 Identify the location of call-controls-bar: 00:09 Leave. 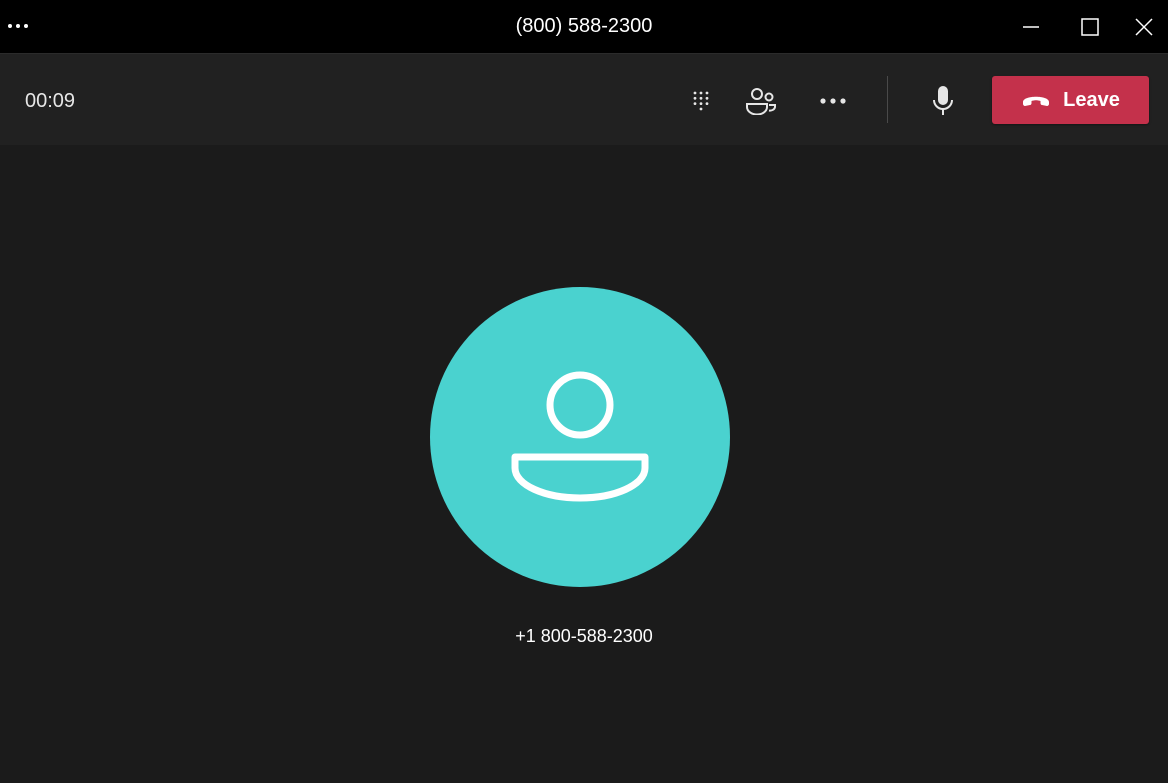
(584, 99).